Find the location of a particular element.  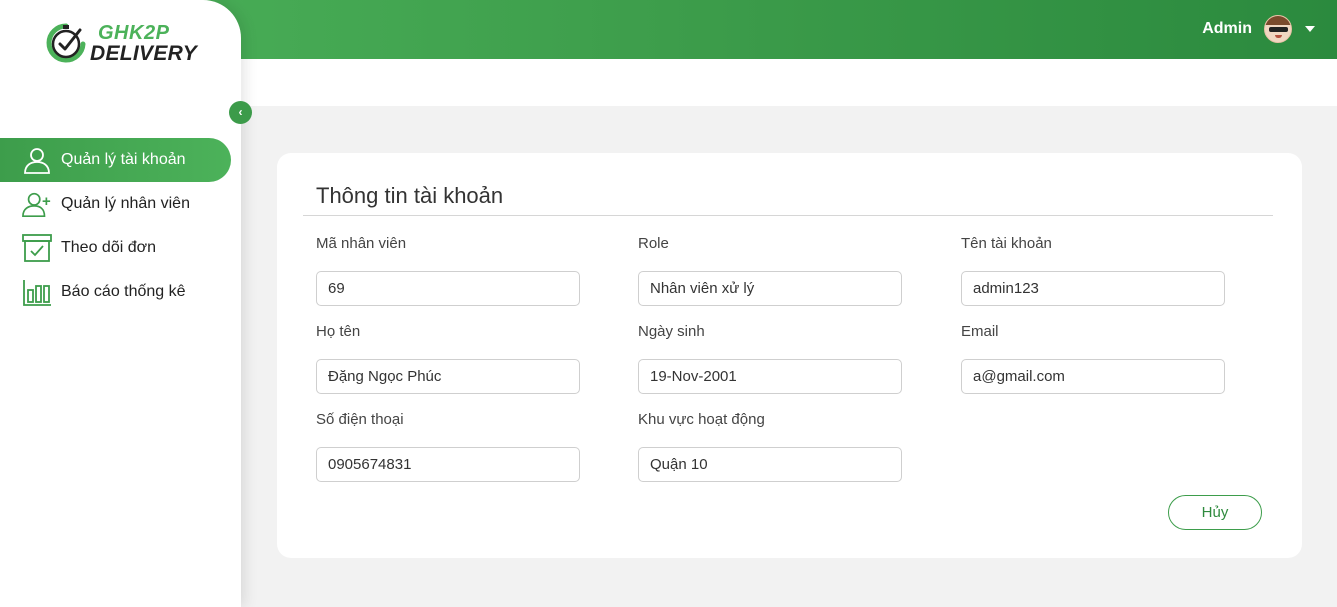

chevron-left-icon: ‹ is located at coordinates (240, 112).